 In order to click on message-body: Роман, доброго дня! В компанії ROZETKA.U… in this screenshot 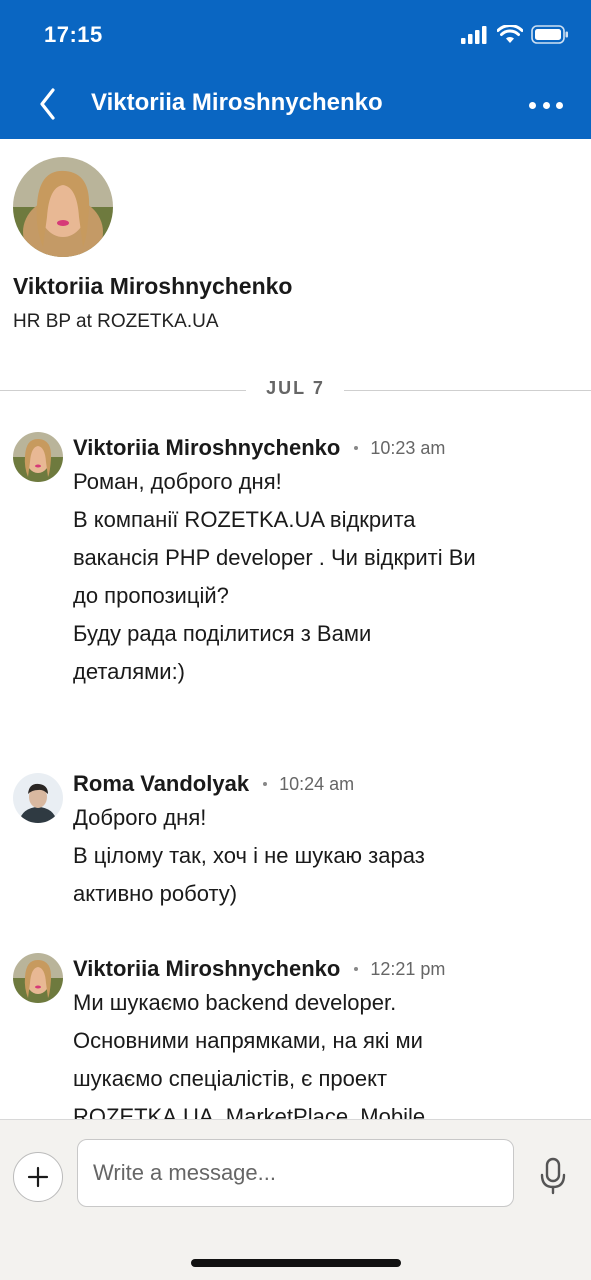, I will do `click(274, 576)`.